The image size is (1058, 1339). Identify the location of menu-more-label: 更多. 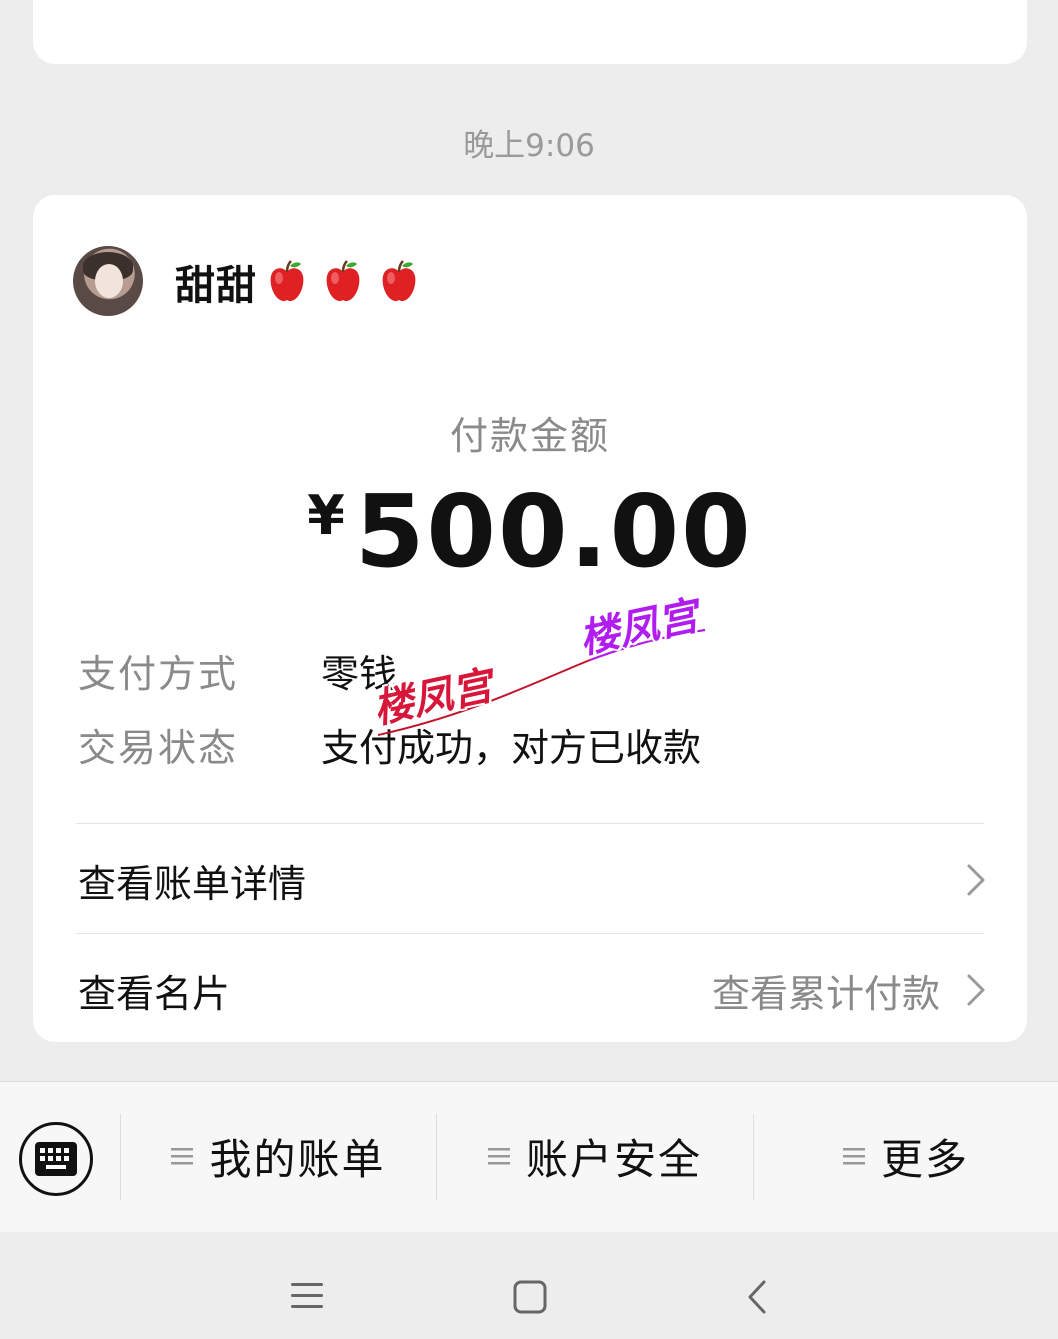
(924, 1159).